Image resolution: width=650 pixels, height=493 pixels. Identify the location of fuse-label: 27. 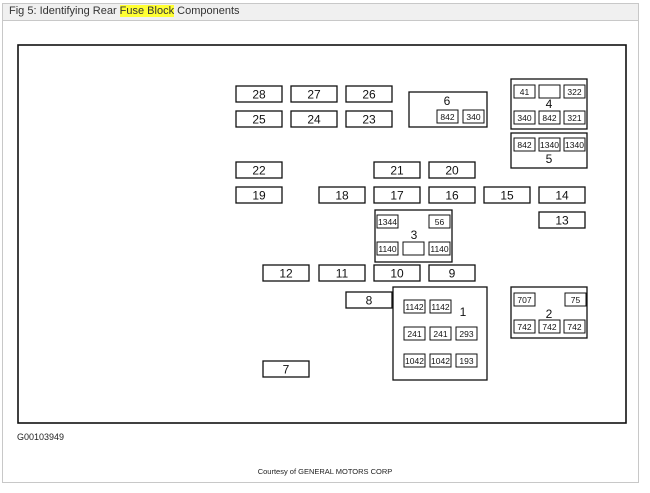
(314, 95).